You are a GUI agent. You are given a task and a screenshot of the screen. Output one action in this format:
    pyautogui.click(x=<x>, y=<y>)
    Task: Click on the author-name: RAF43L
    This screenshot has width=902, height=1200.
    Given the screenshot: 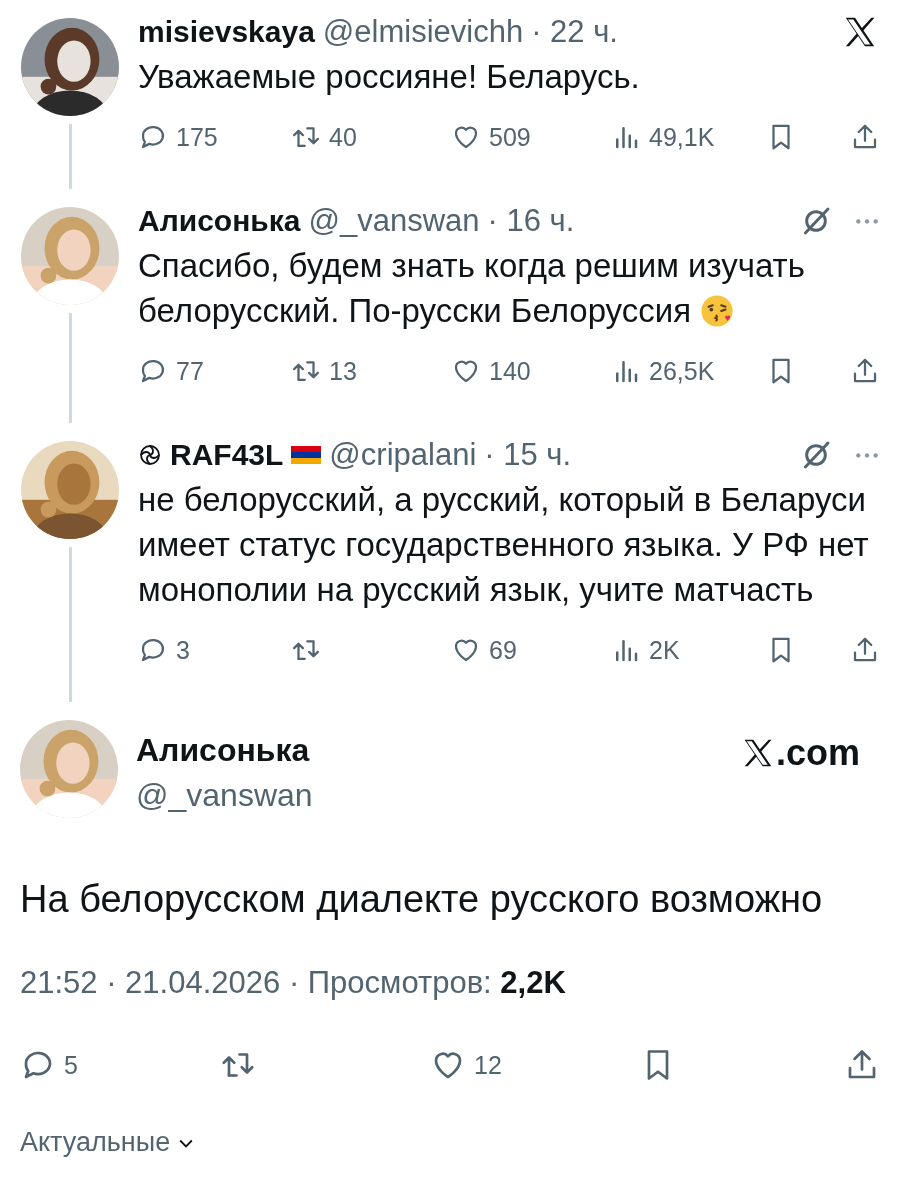 What is the action you would take?
    pyautogui.click(x=227, y=455)
    